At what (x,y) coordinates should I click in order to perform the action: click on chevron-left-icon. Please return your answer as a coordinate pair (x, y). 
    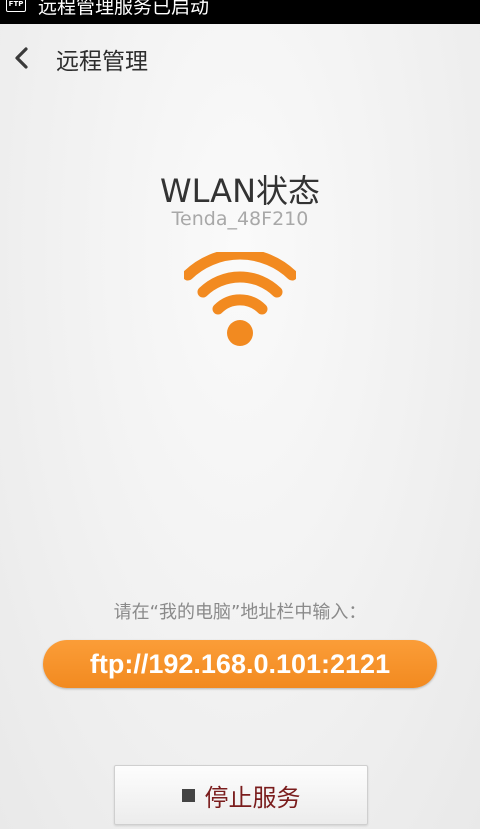
    Looking at the image, I should click on (21, 58).